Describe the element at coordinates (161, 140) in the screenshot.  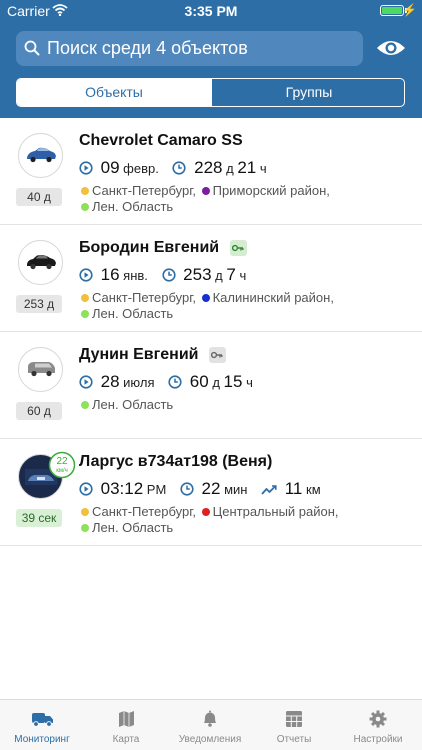
I see `object-name: Chevrolet Camaro SS` at that location.